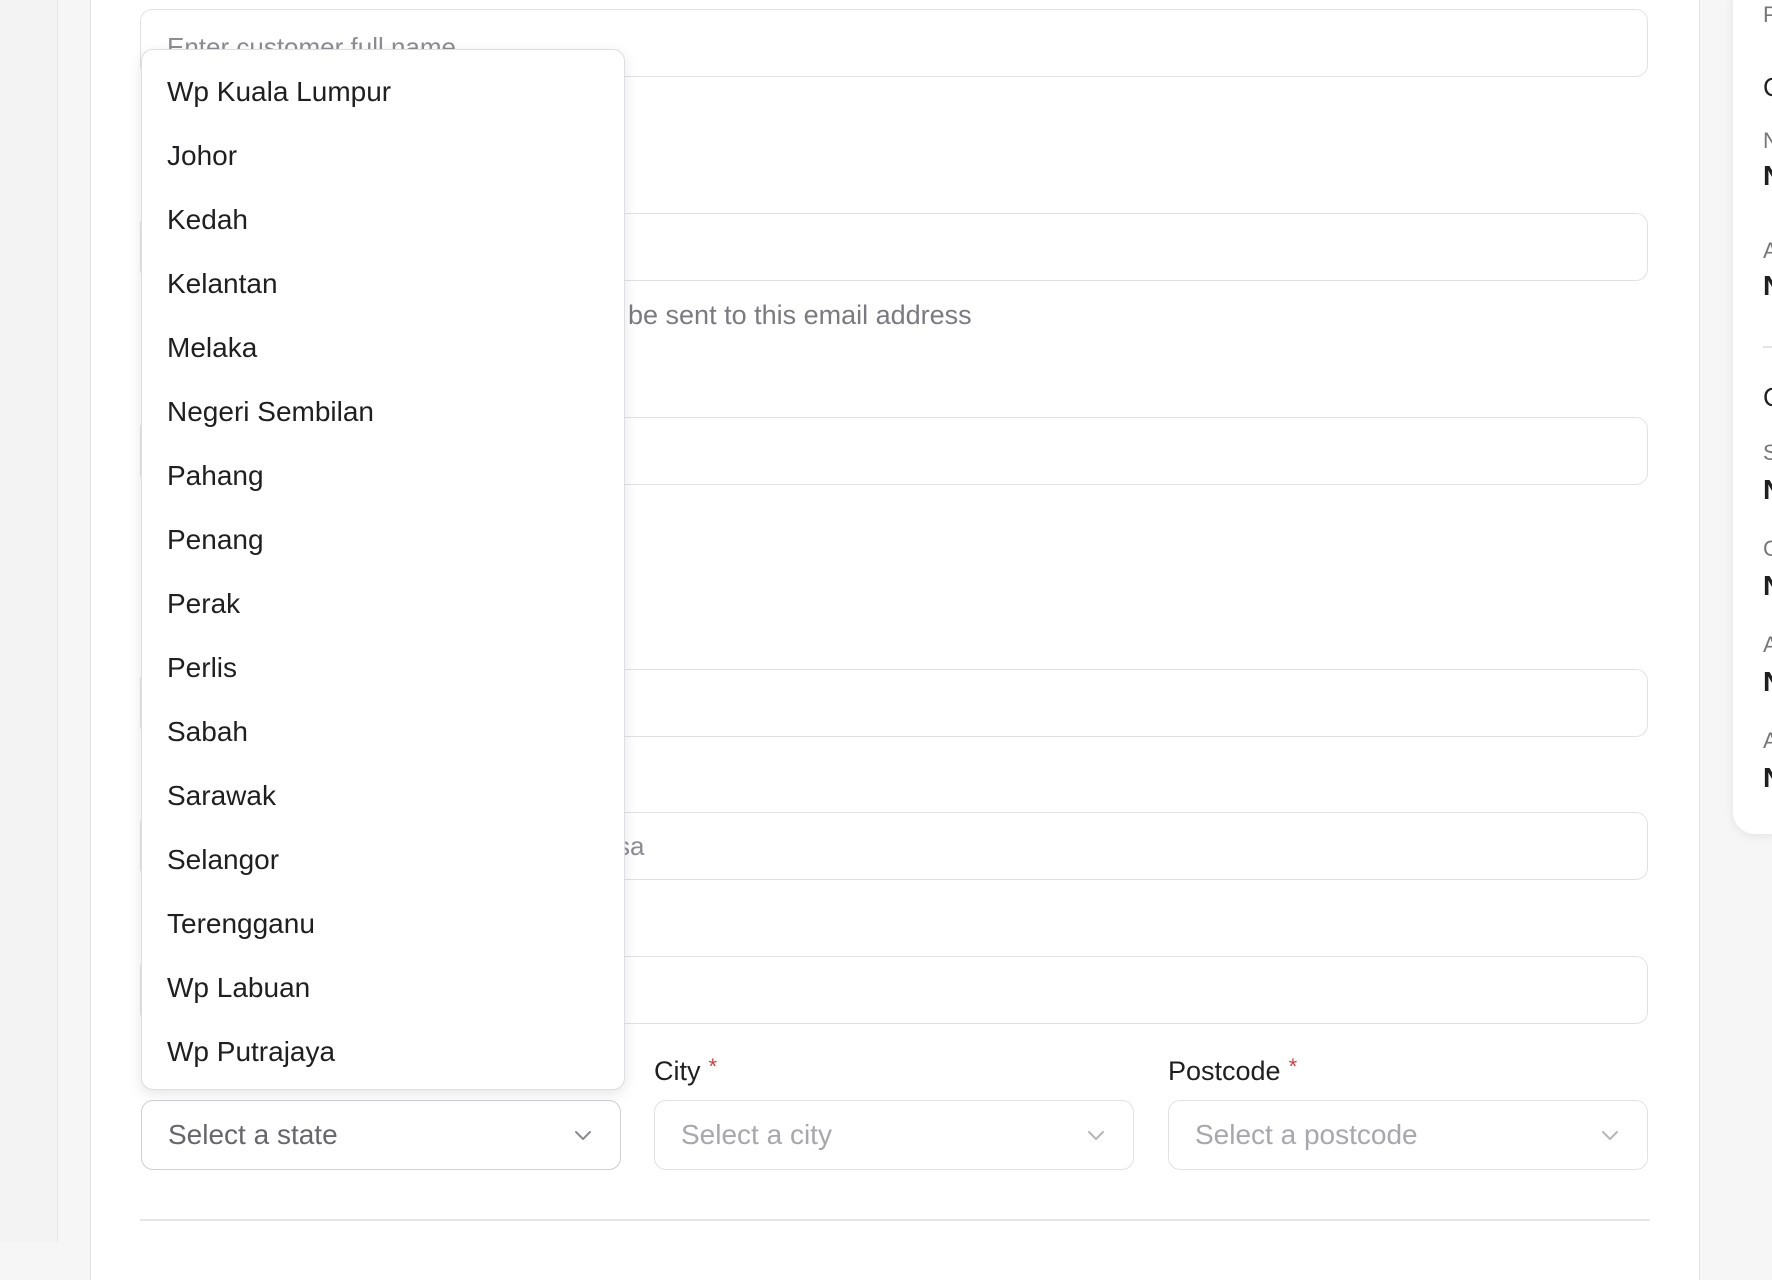  I want to click on postcode-label-text: Postcode, so click(1224, 1071).